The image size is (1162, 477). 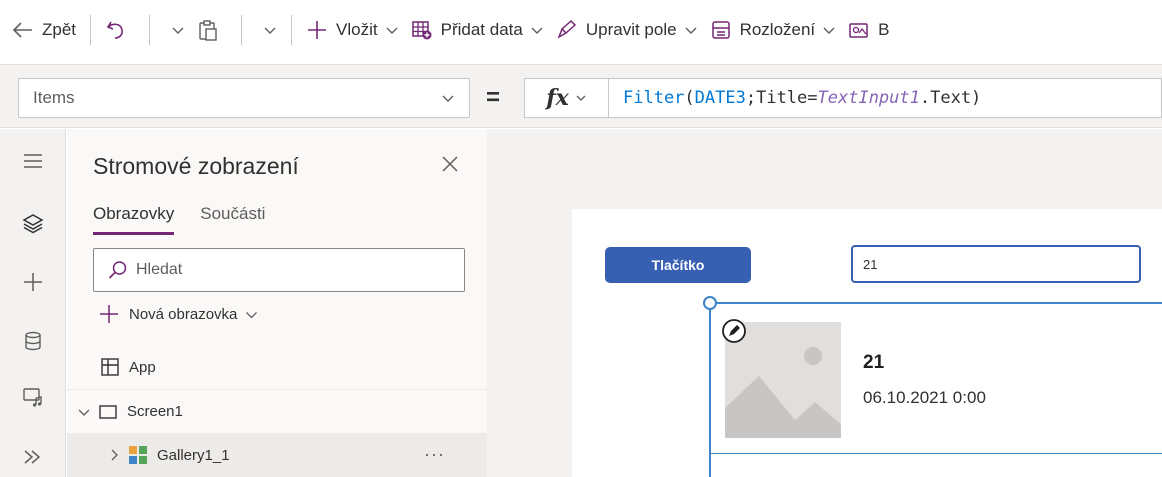 I want to click on undo-icon, so click(x=116, y=30).